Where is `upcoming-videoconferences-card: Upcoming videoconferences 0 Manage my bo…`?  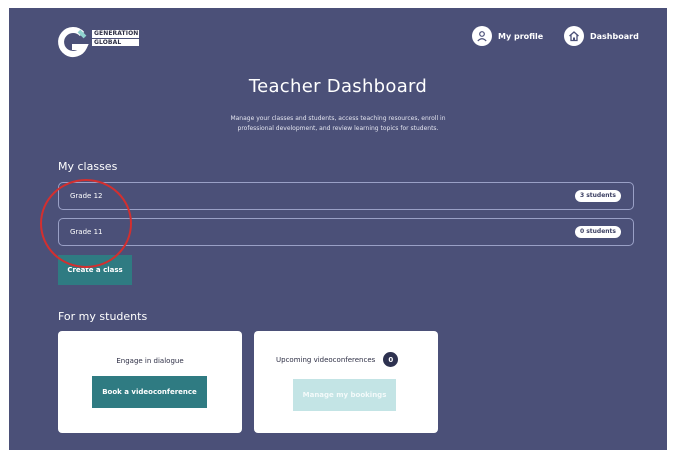
upcoming-videoconferences-card: Upcoming videoconferences 0 Manage my bo… is located at coordinates (346, 382).